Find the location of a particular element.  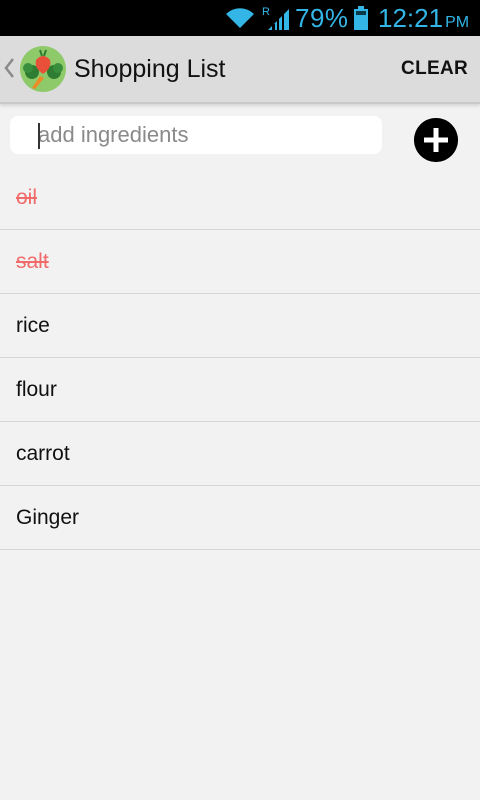

wifi-icon is located at coordinates (240, 18).